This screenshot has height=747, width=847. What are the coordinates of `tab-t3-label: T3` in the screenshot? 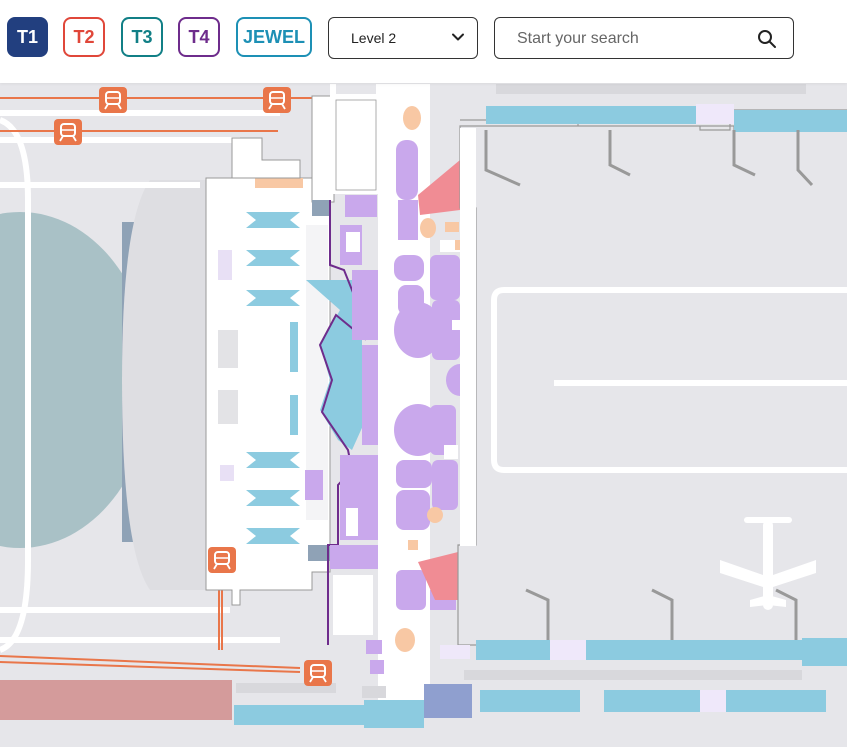 It's located at (142, 36).